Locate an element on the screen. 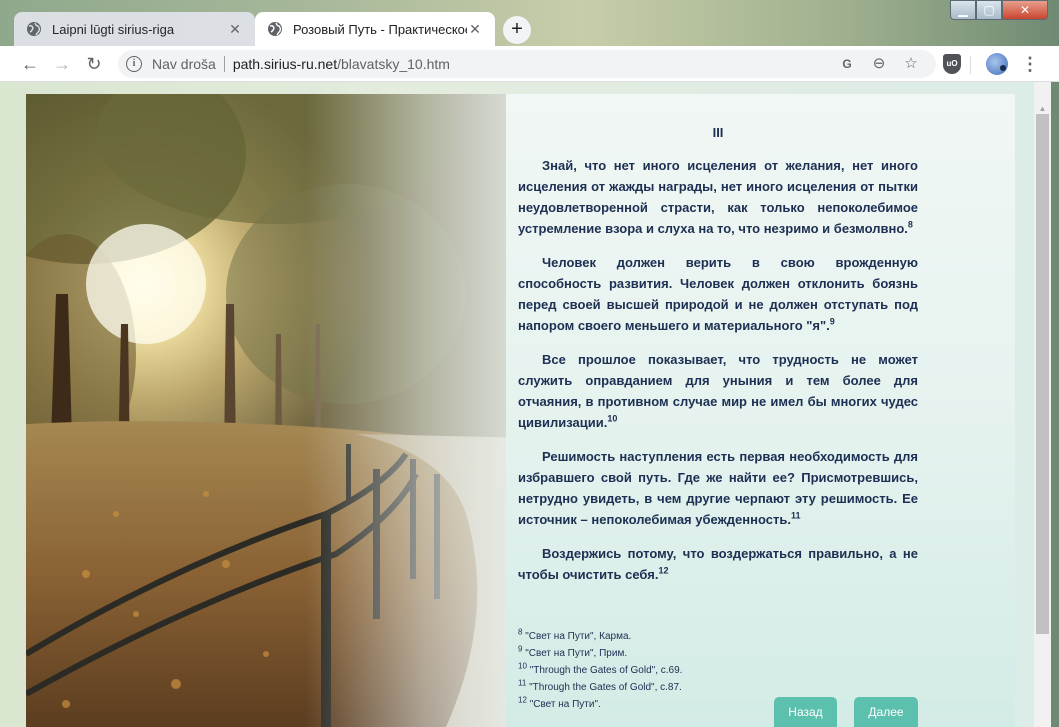 The image size is (1059, 727). footnote-text: "Through the Gates of Gold", с.87. is located at coordinates (605, 687).